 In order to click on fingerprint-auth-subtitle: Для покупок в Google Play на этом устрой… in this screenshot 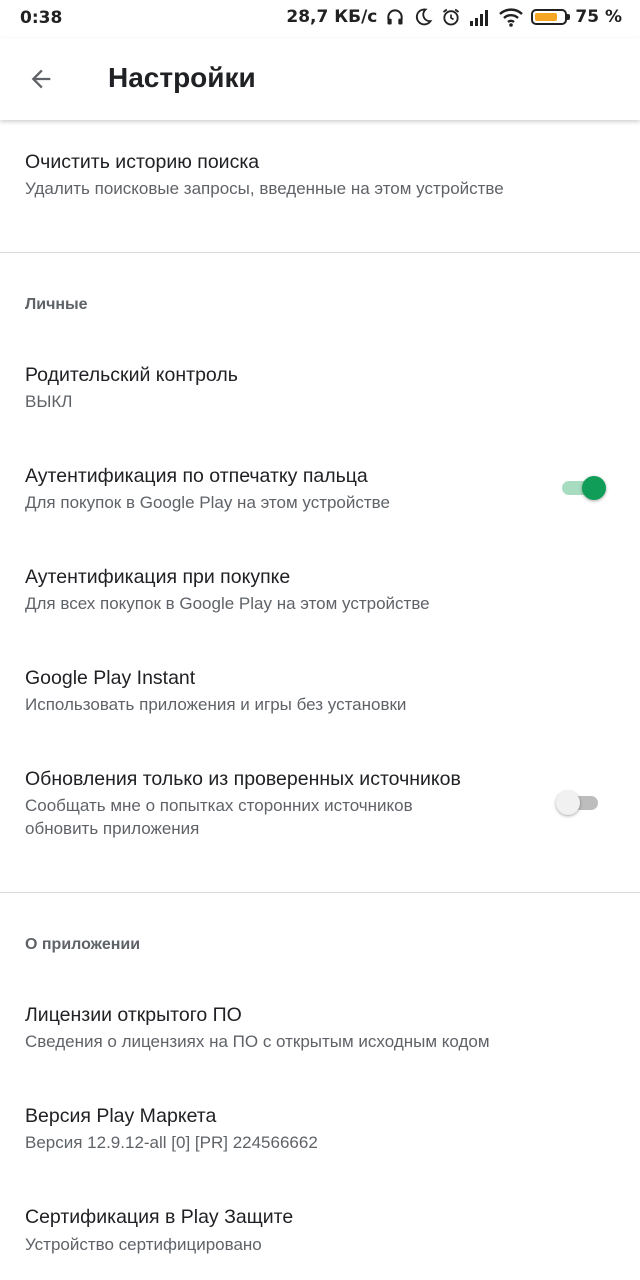, I will do `click(207, 502)`.